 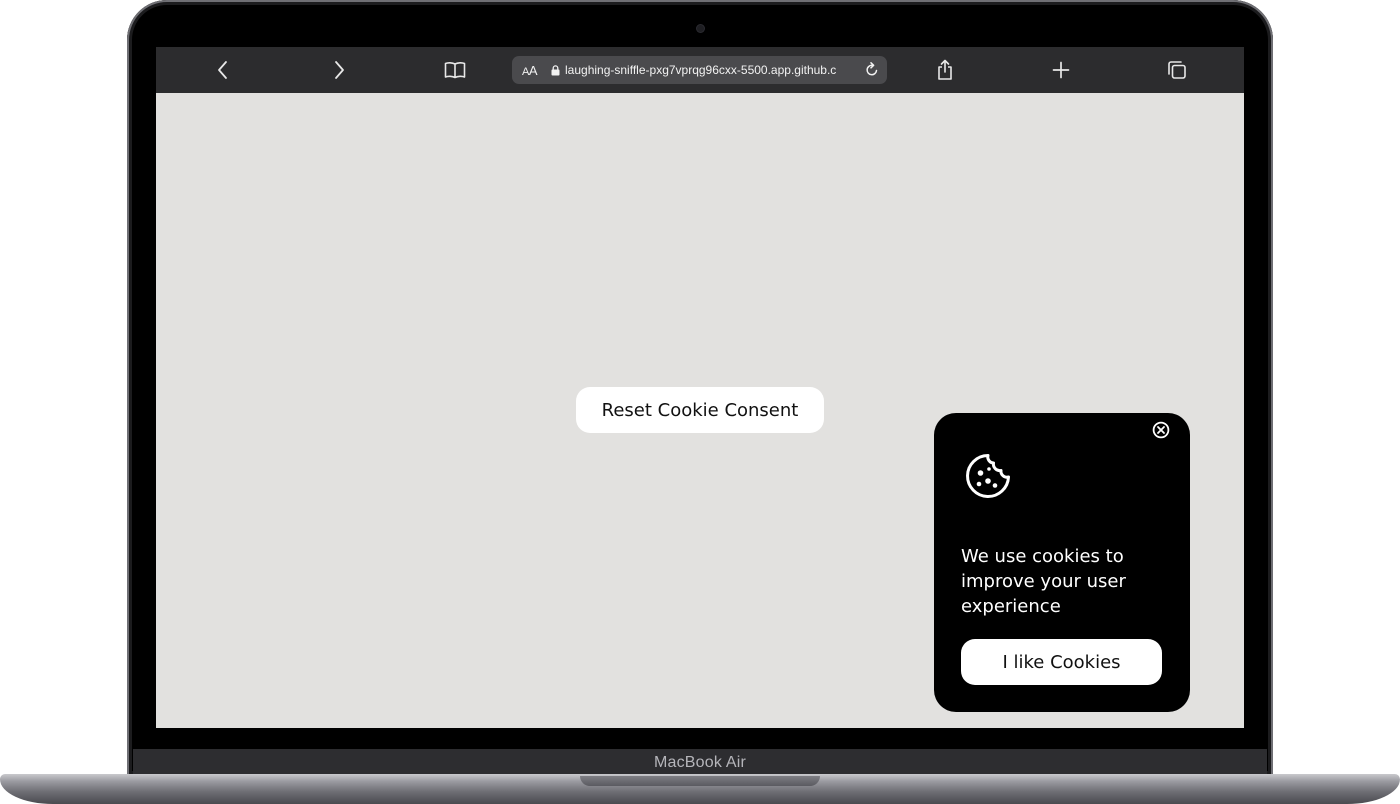 I want to click on new-tab-icon, so click(x=1061, y=70).